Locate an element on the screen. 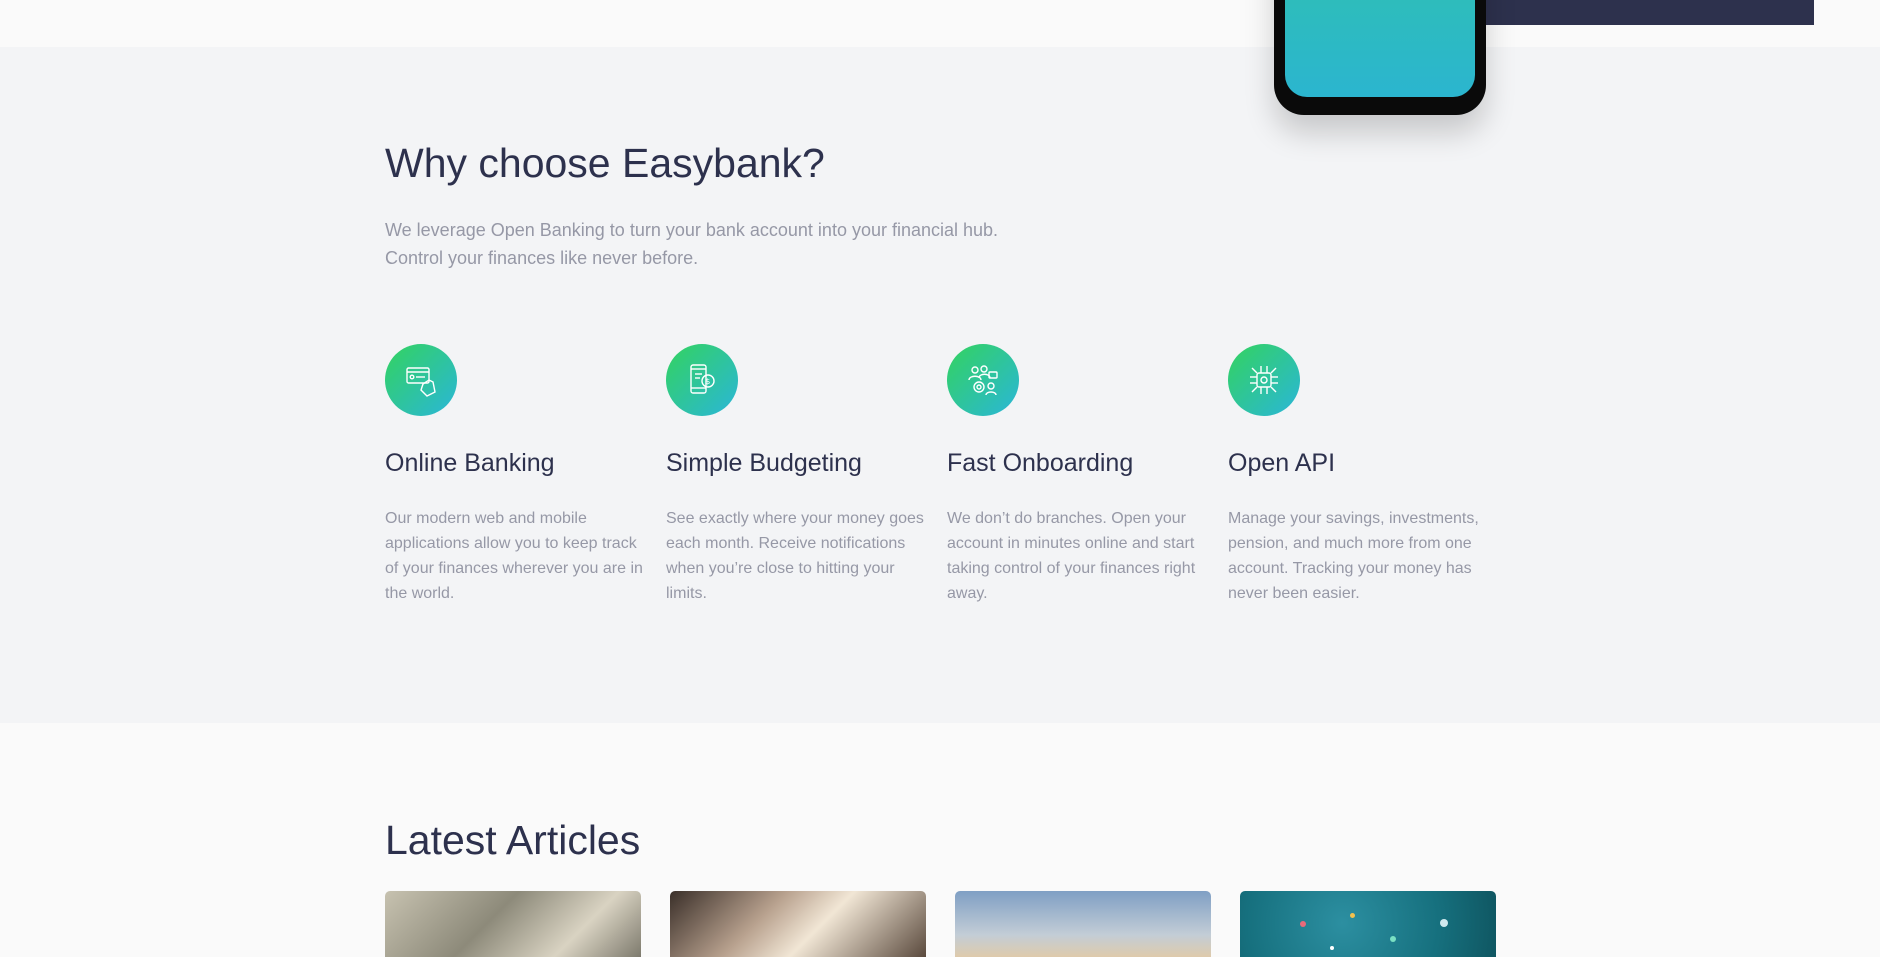  feature-title: Online Banking is located at coordinates (470, 463).